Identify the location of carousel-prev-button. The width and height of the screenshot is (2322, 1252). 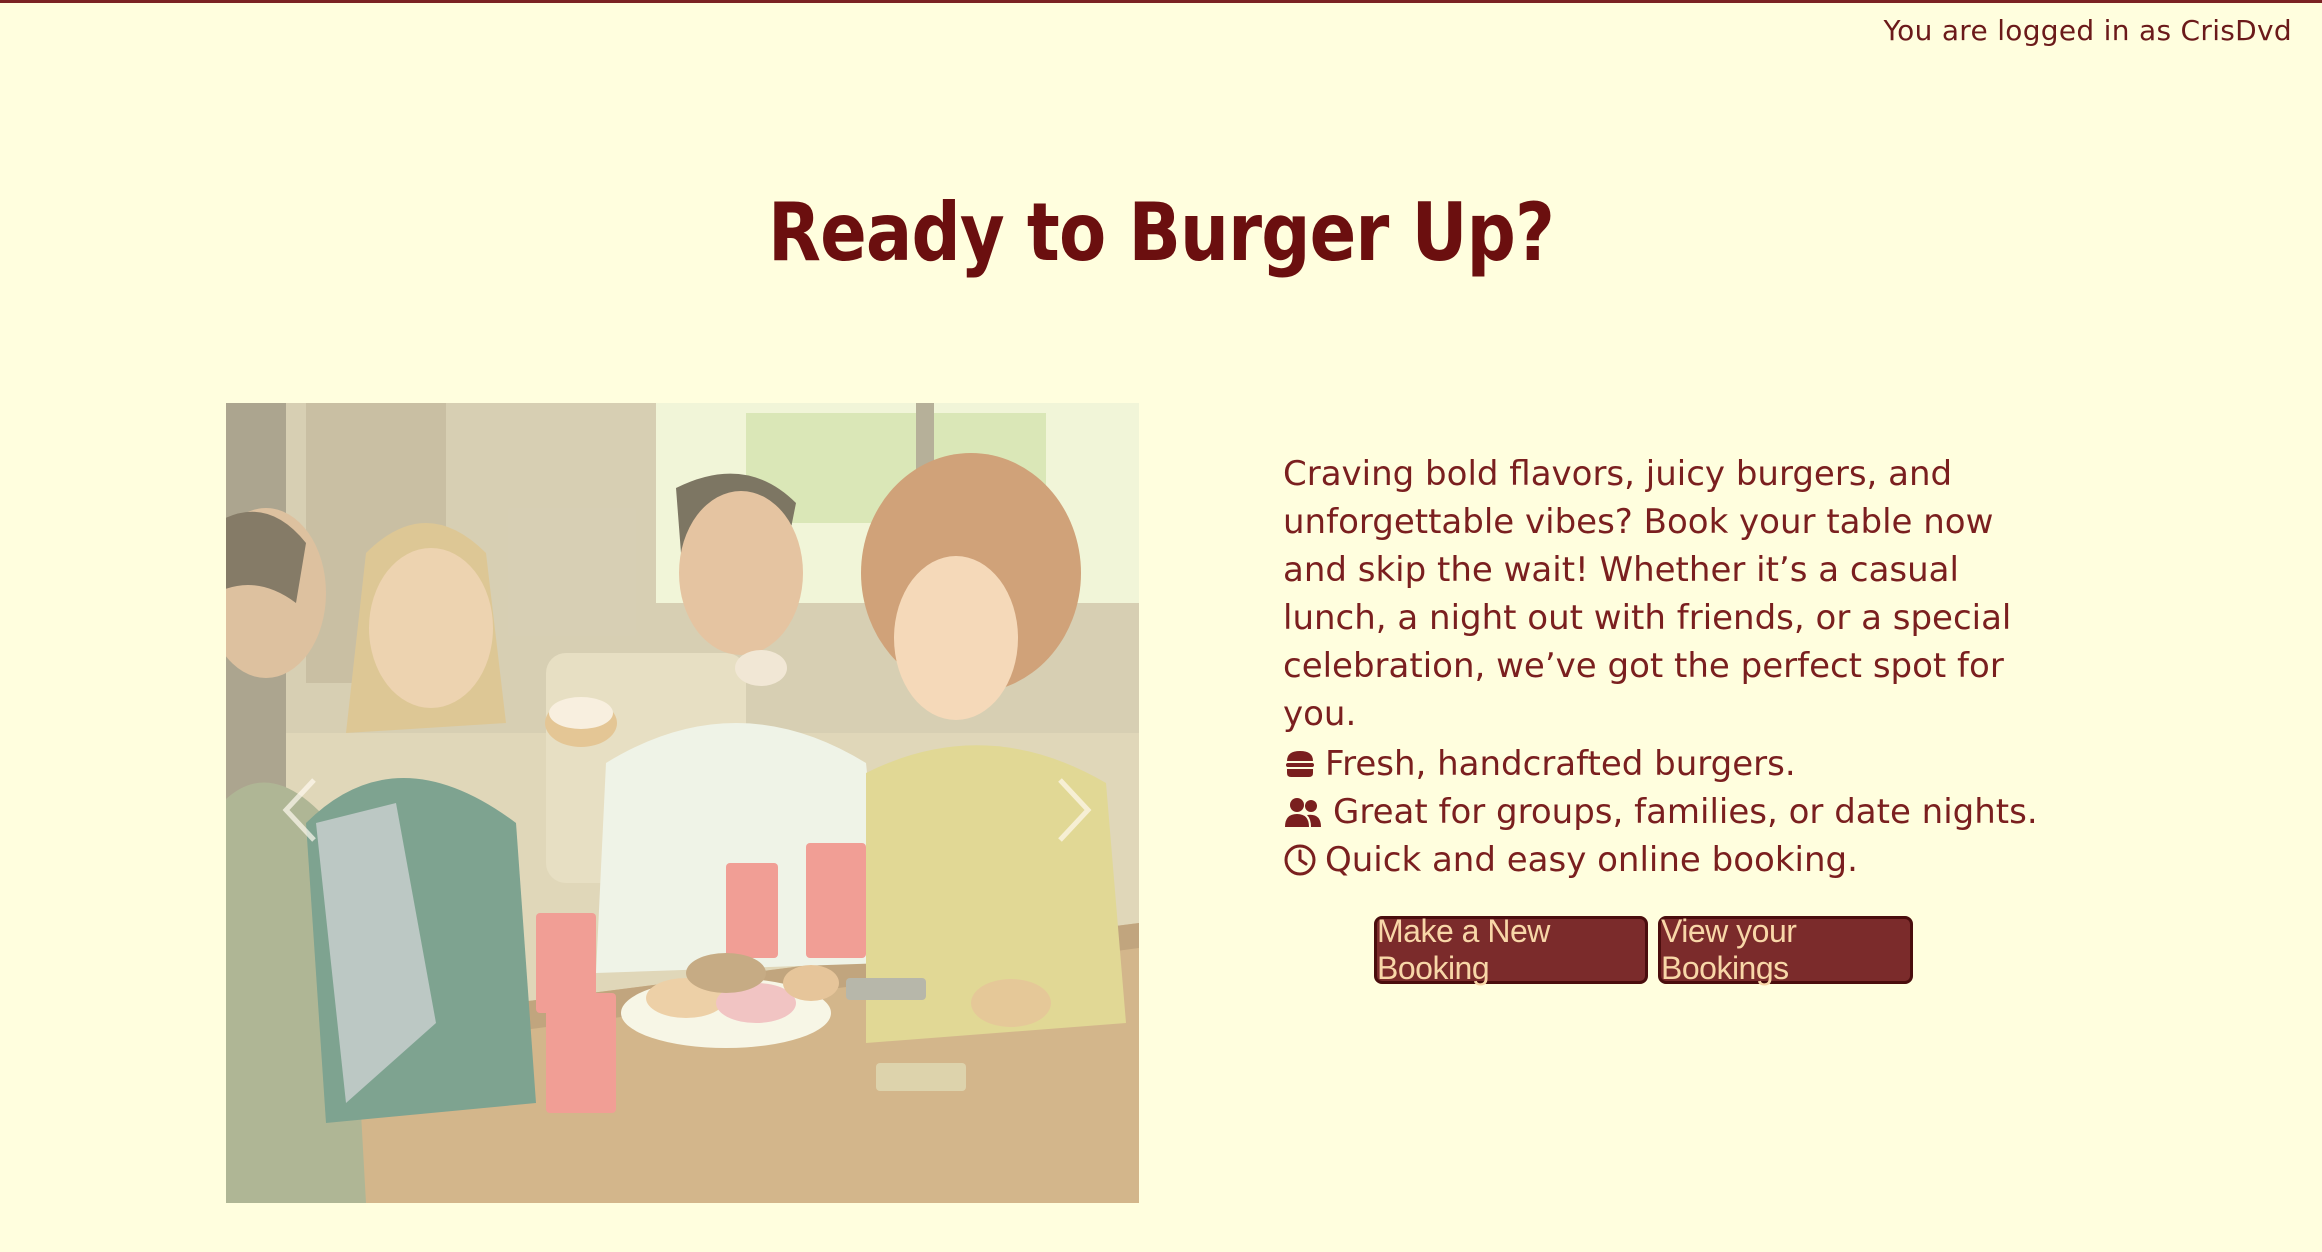
(302, 810).